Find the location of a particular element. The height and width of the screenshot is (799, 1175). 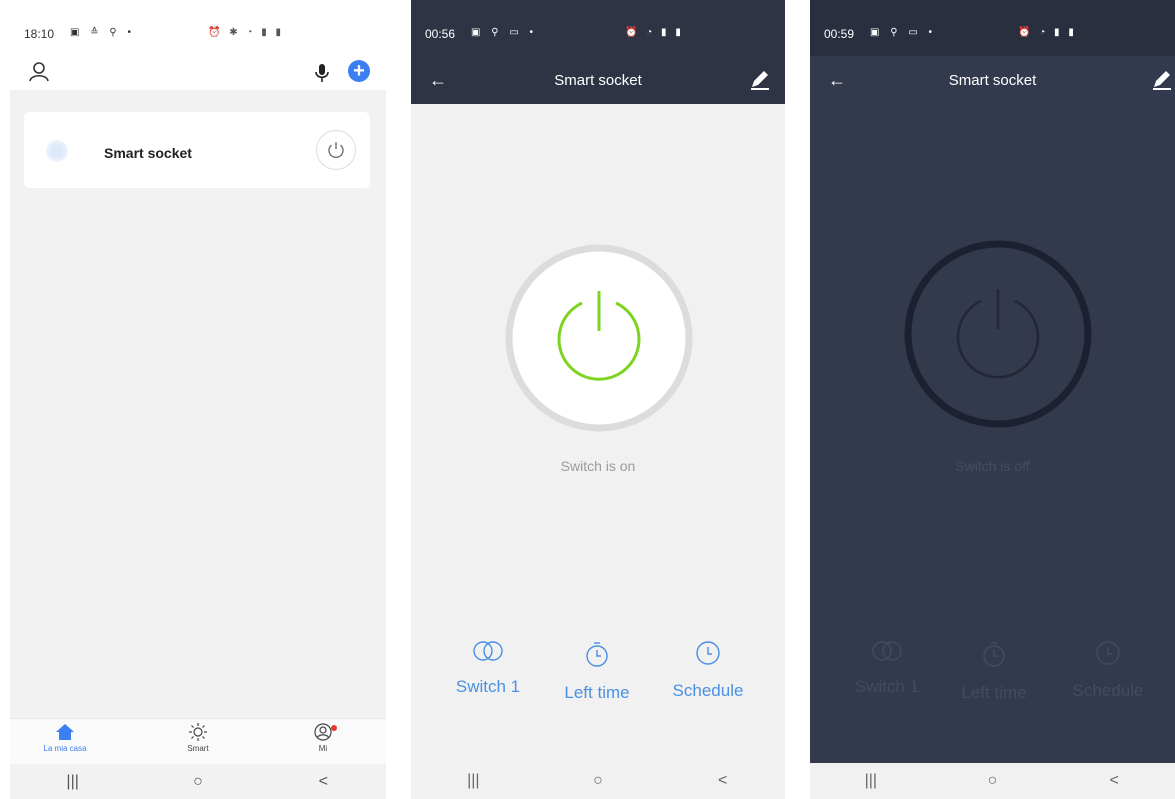

profile-icon is located at coordinates (323, 732).